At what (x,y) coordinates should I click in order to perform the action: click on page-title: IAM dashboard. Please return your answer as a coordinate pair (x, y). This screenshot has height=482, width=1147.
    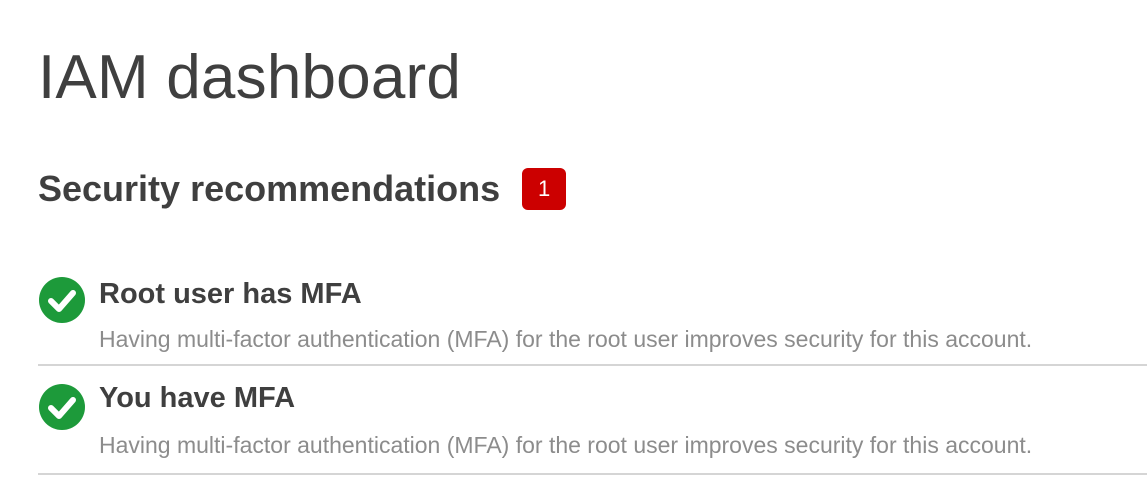
    Looking at the image, I should click on (250, 77).